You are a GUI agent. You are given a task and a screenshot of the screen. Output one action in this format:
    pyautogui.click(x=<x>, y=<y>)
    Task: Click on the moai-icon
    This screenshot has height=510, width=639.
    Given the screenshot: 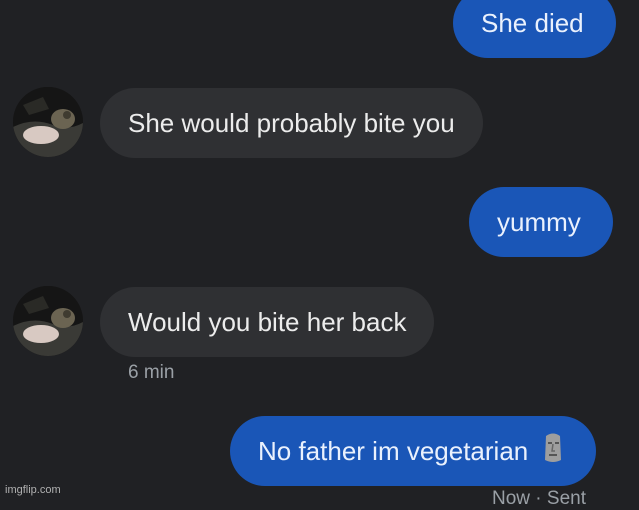 What is the action you would take?
    pyautogui.click(x=553, y=451)
    